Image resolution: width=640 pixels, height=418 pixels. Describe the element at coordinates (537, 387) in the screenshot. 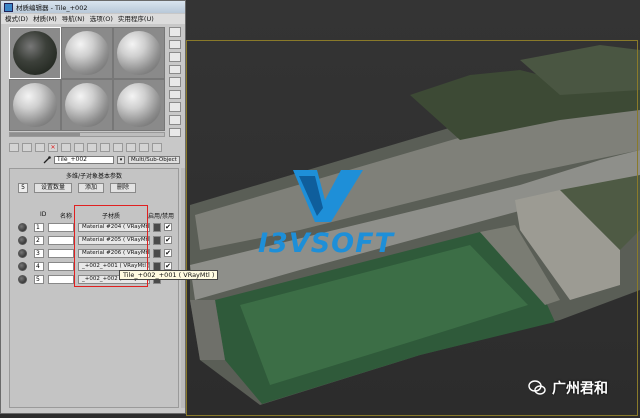

I see `wechat-icon` at that location.